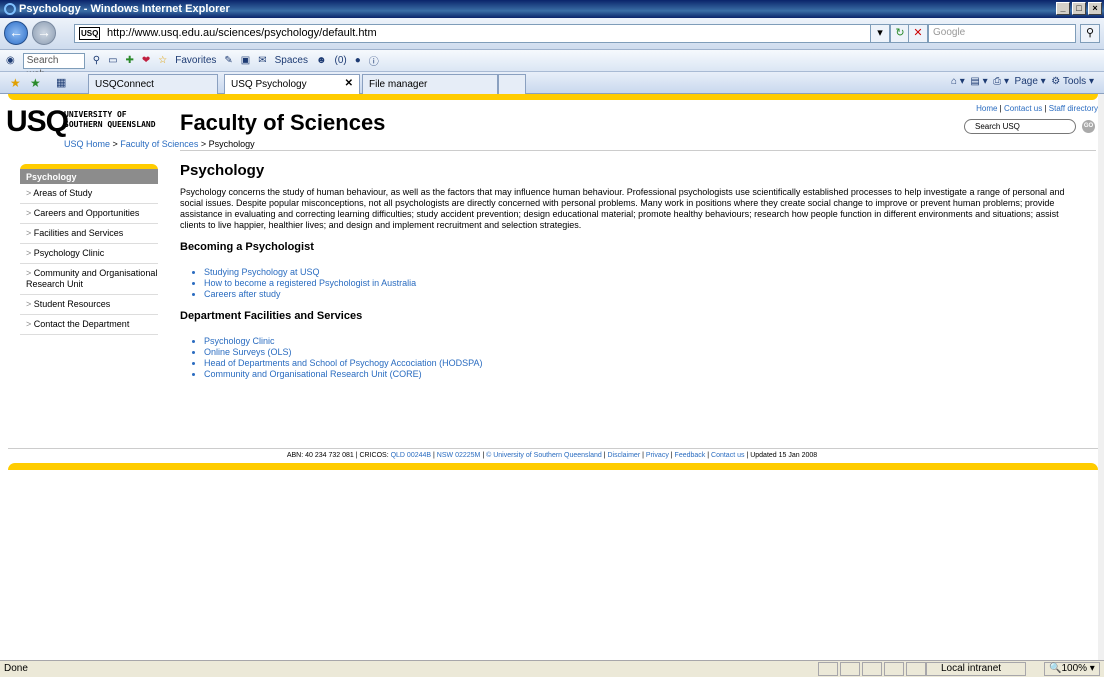 The width and height of the screenshot is (1104, 677). Describe the element at coordinates (146, 60) in the screenshot. I see `heart-icon: ❤` at that location.